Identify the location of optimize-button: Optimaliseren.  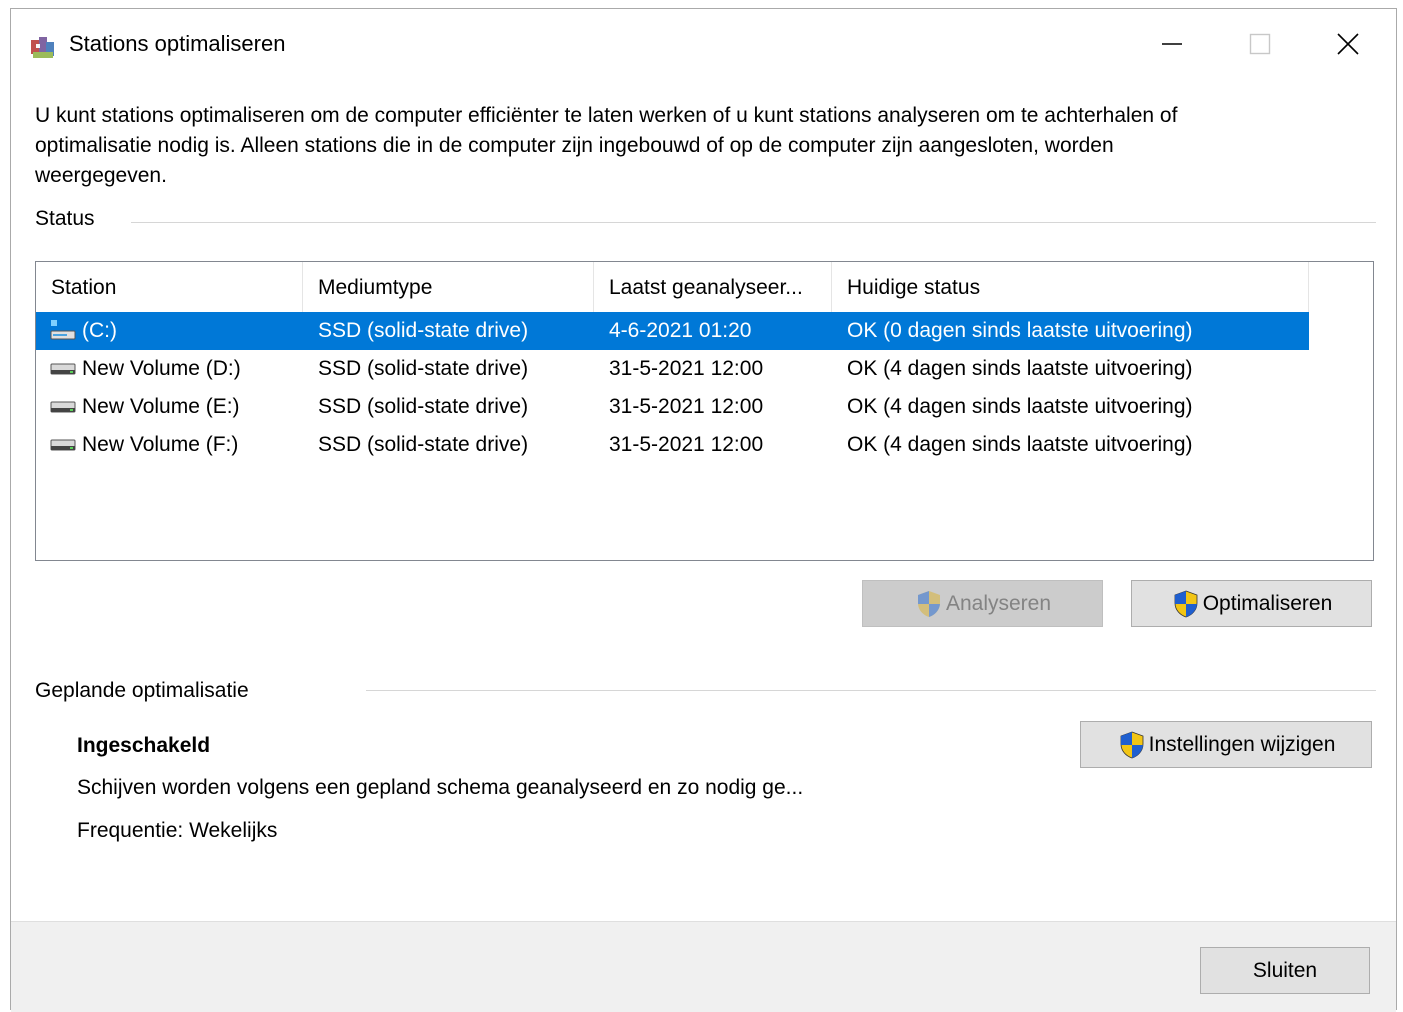
(1251, 603).